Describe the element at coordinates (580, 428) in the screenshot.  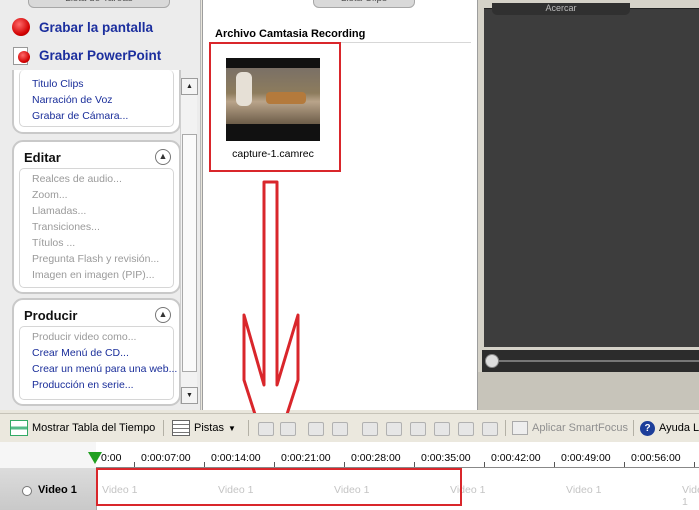
I see `smartfocus-label: Aplicar SmartFocus` at that location.